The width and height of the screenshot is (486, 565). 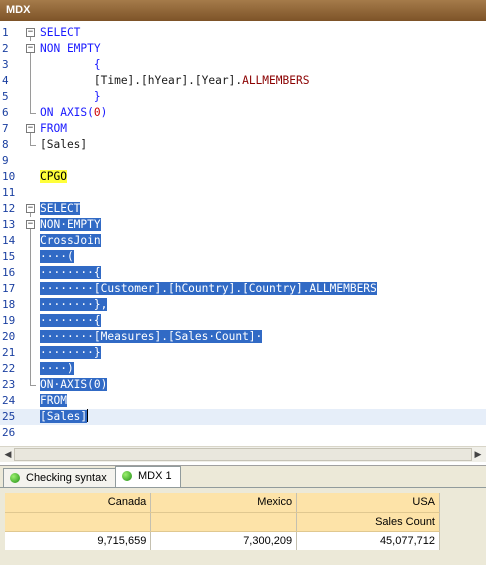 I want to click on code-line: 8 [Sales], so click(x=243, y=145).